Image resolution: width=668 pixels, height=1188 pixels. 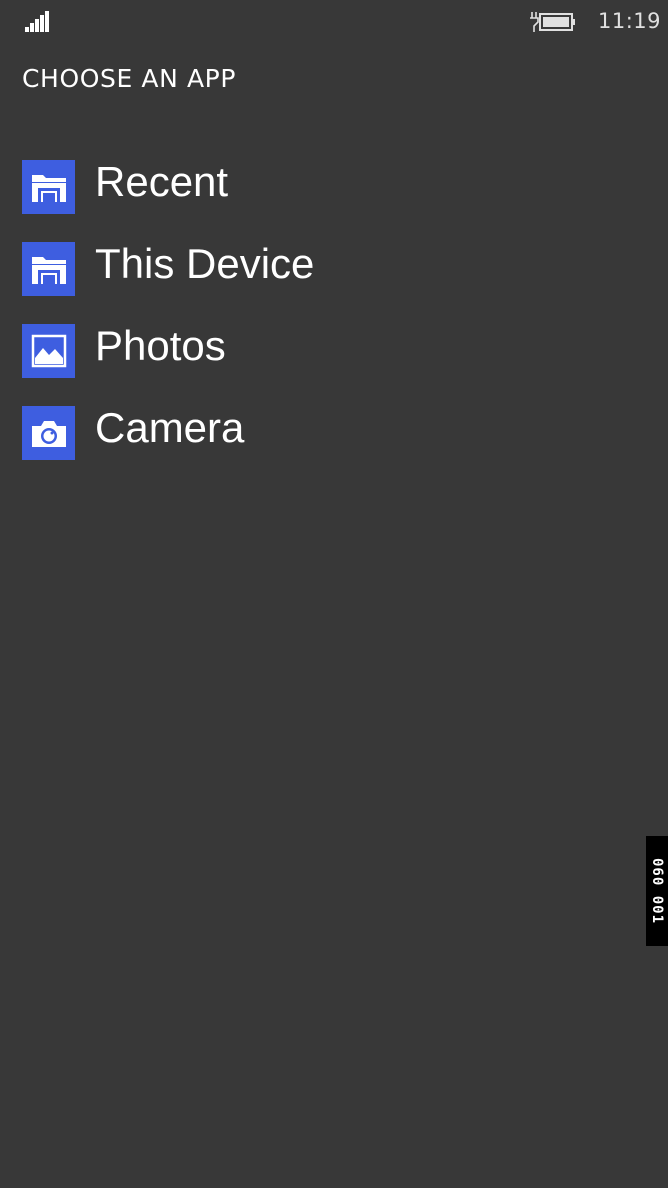 I want to click on app-label: Photos, so click(x=160, y=345).